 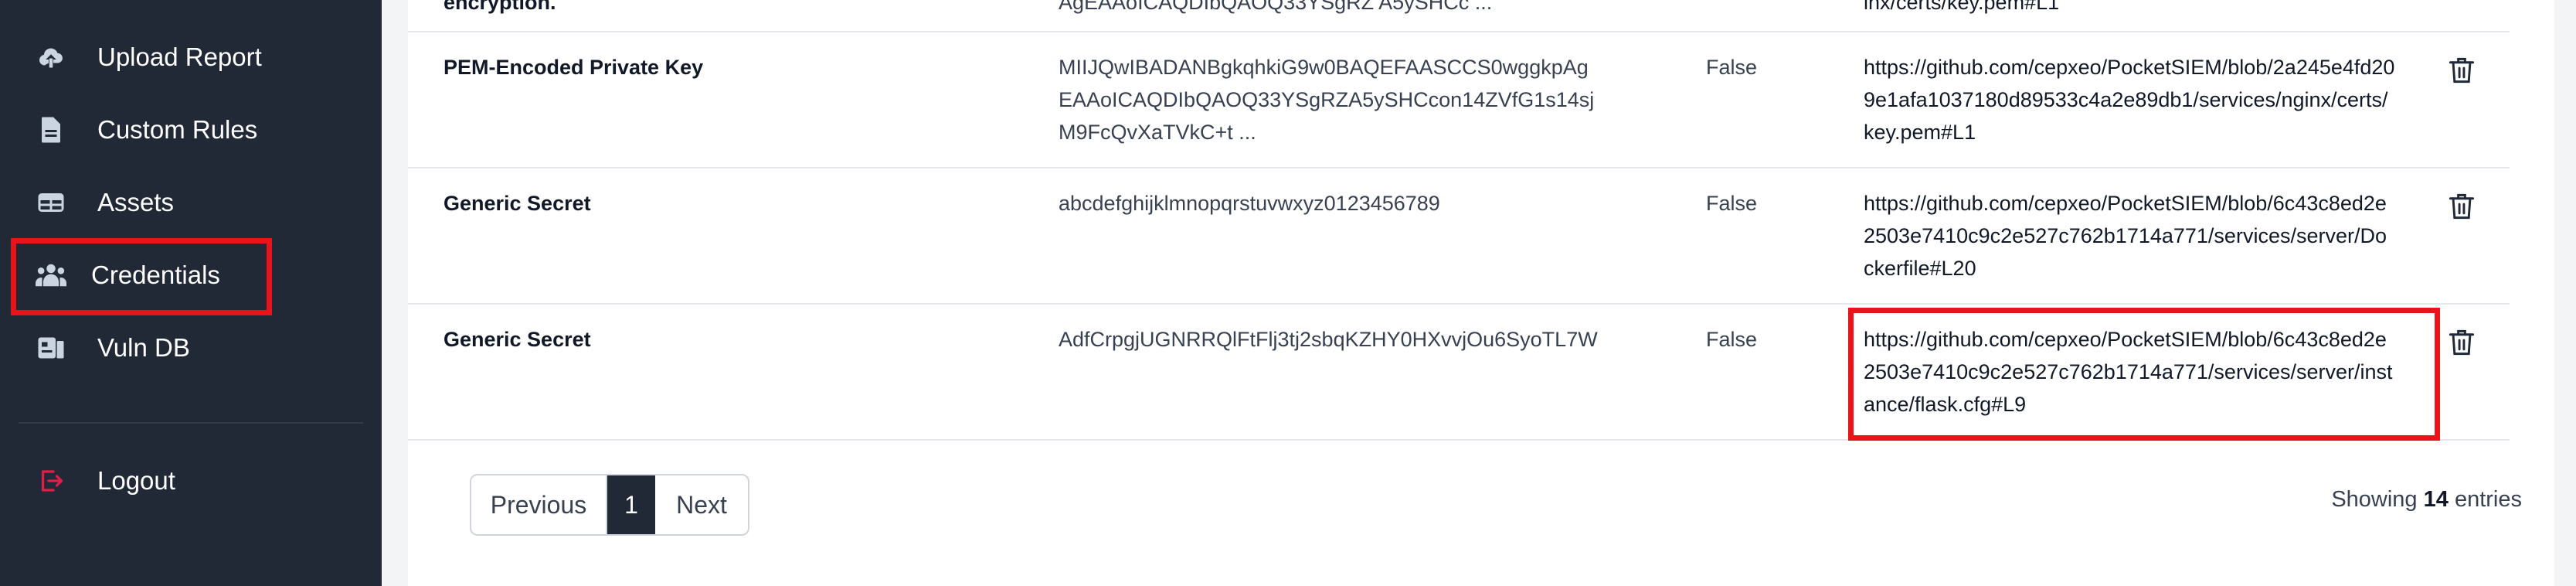 I want to click on cloud-upload-icon, so click(x=51, y=57).